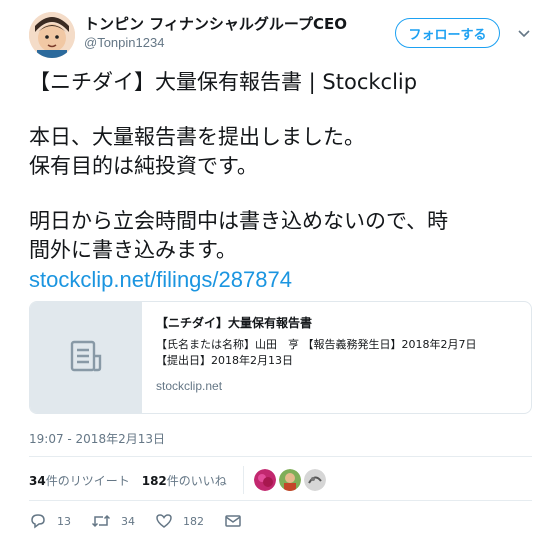  I want to click on like-stat-label: 件のいいね, so click(196, 480).